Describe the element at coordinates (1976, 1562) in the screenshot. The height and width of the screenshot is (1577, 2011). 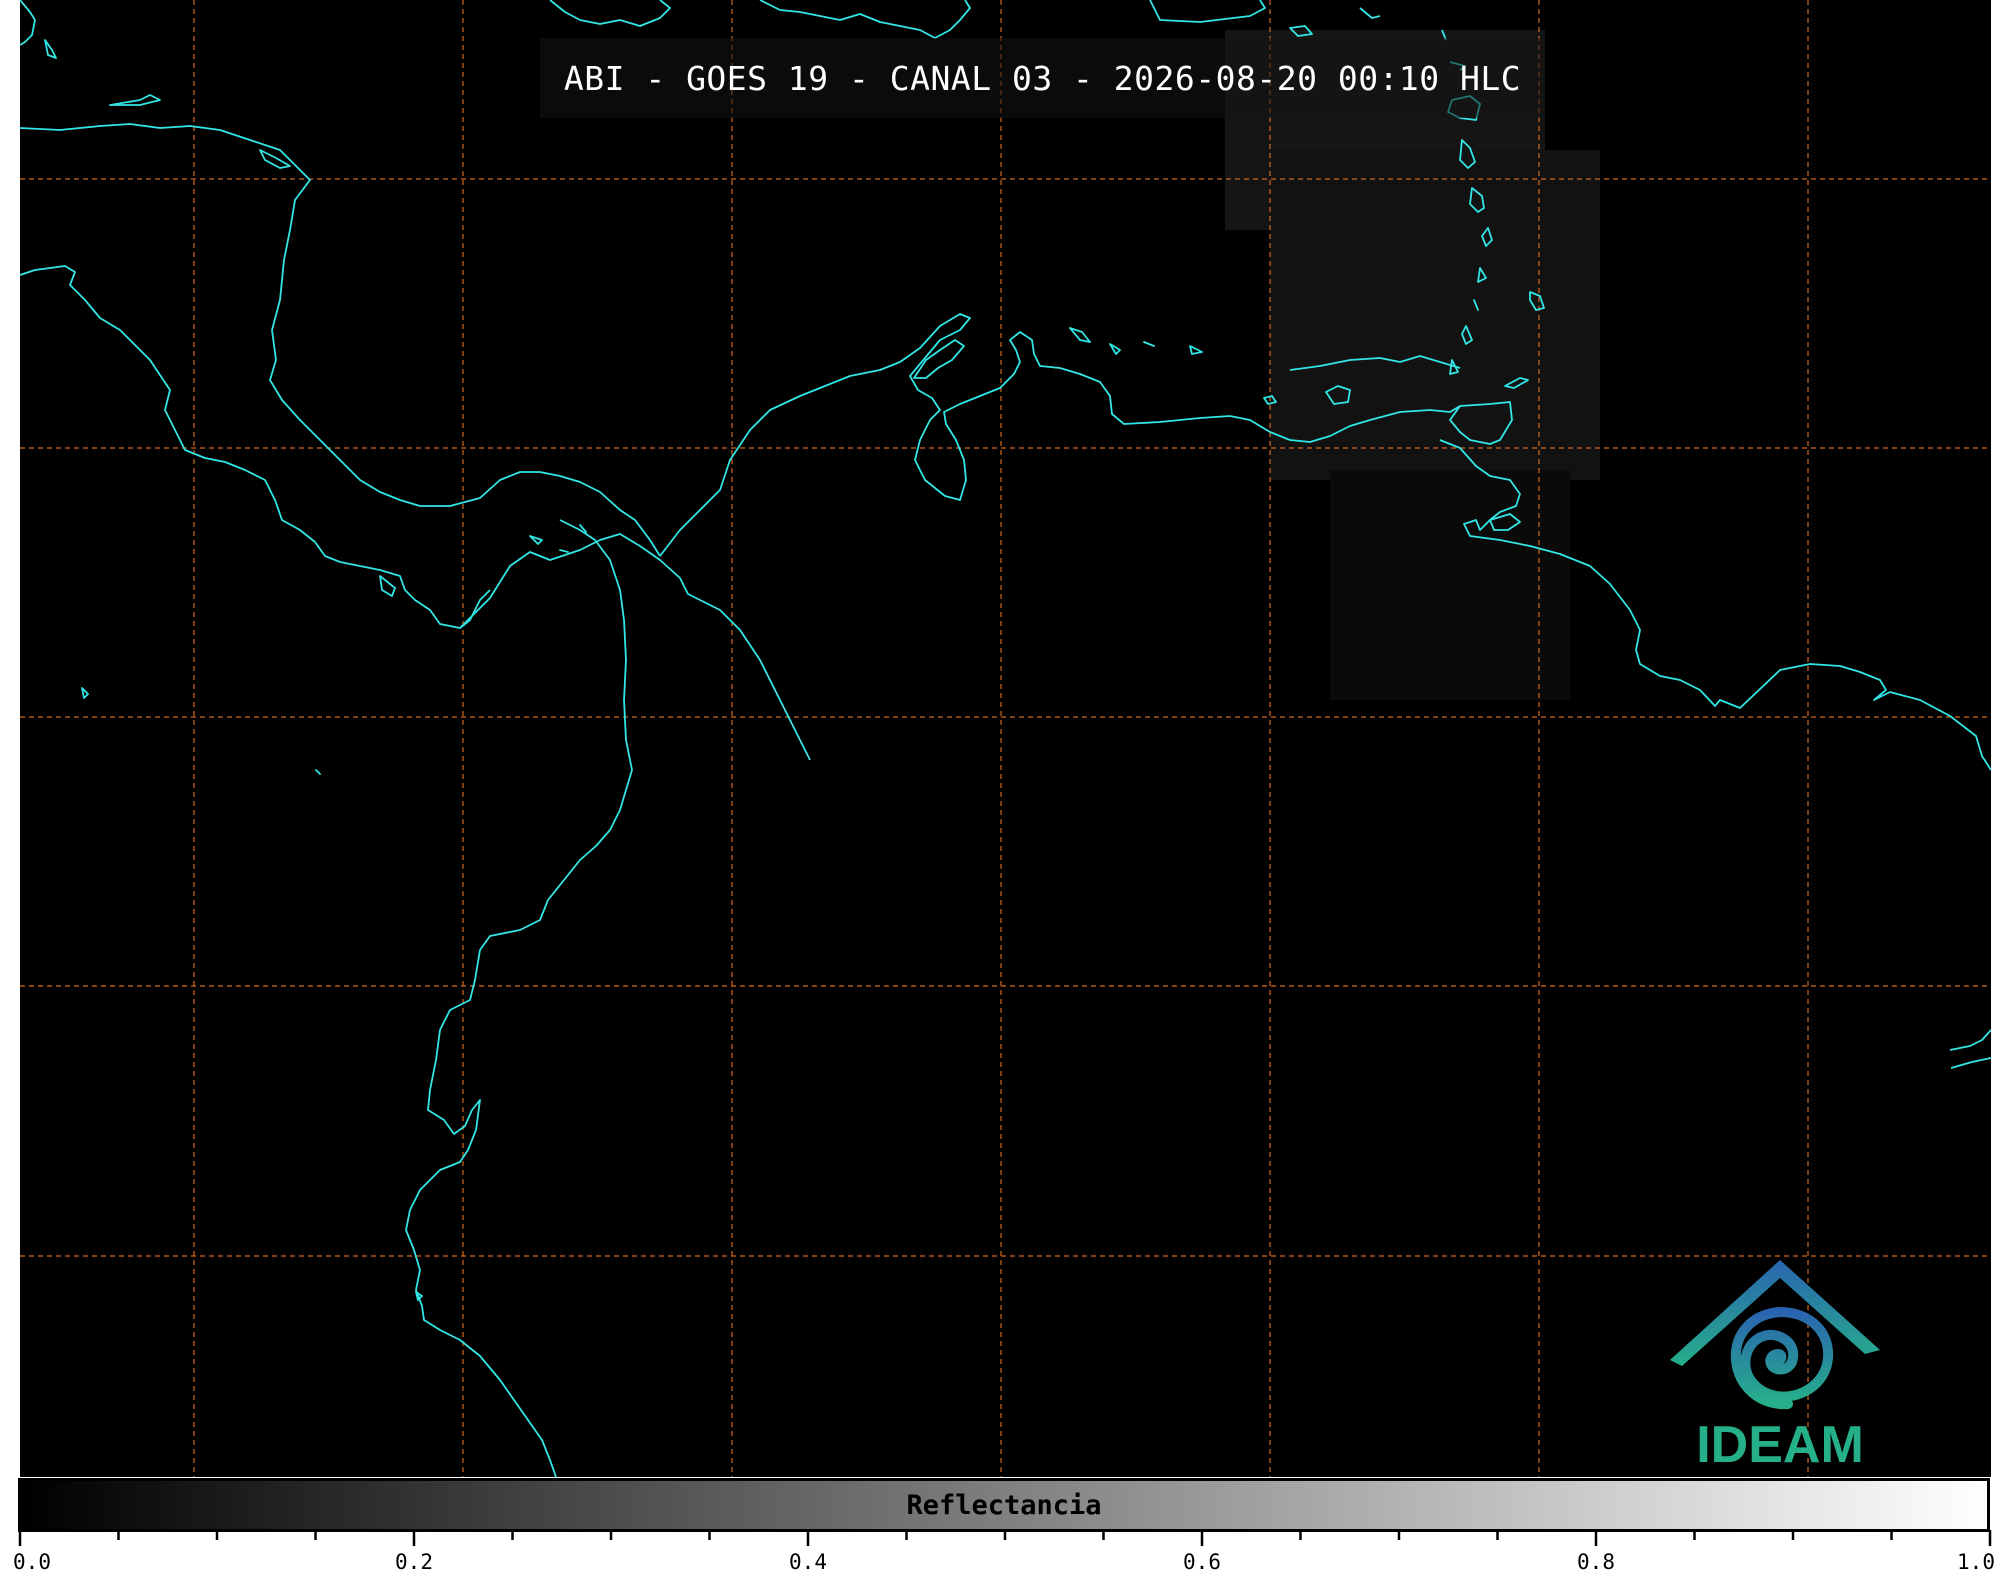
I see `colorbar-tick-label: 1.0` at that location.